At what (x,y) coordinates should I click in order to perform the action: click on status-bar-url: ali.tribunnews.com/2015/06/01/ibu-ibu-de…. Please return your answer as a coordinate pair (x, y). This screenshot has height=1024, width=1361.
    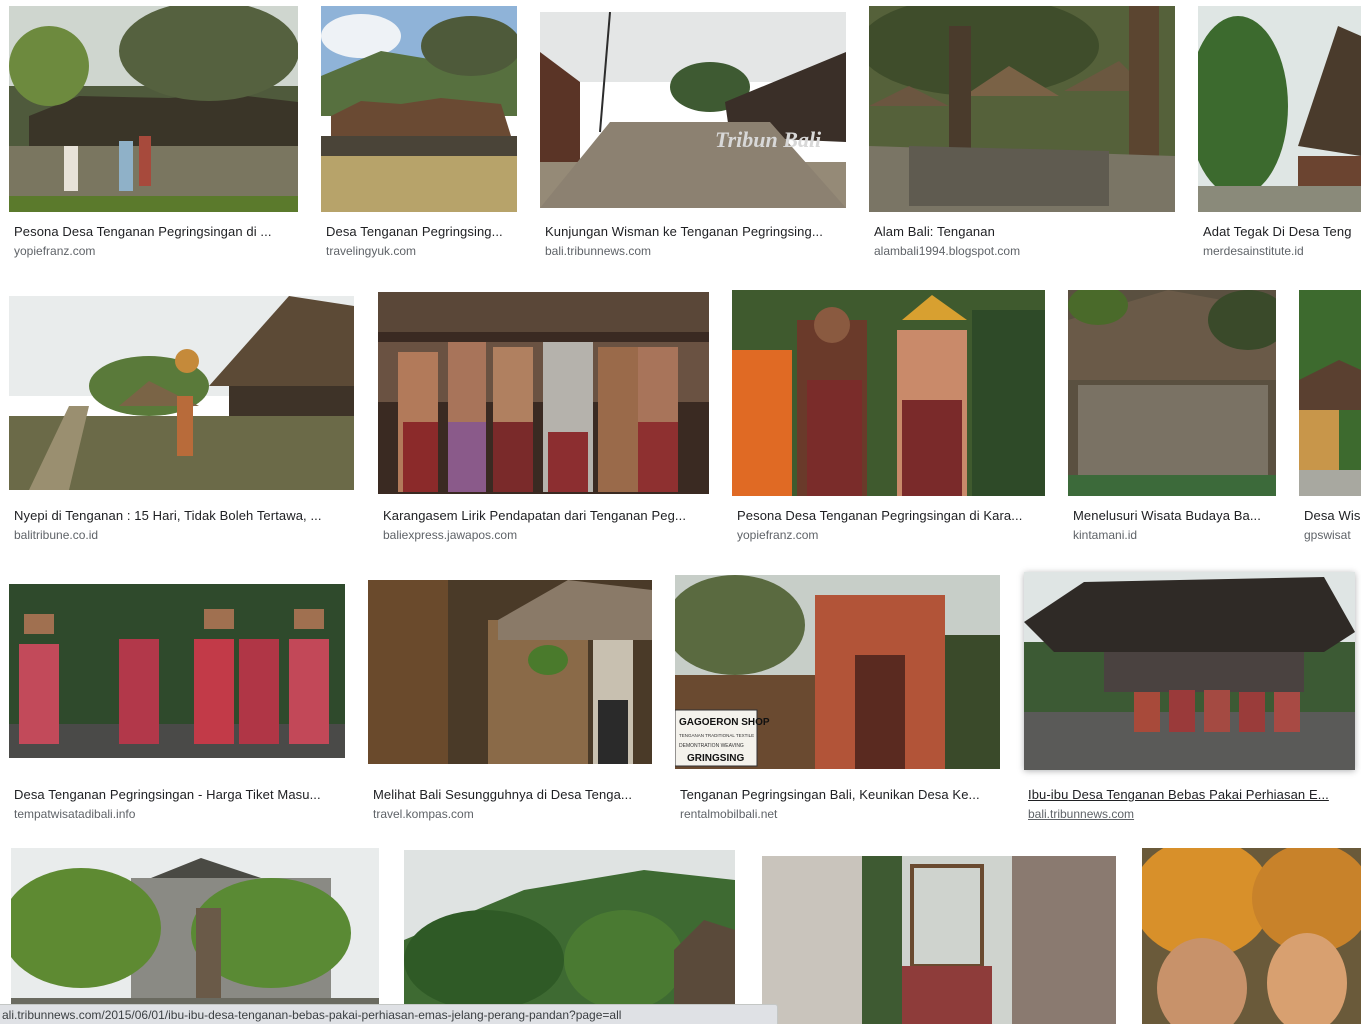
    Looking at the image, I should click on (389, 1014).